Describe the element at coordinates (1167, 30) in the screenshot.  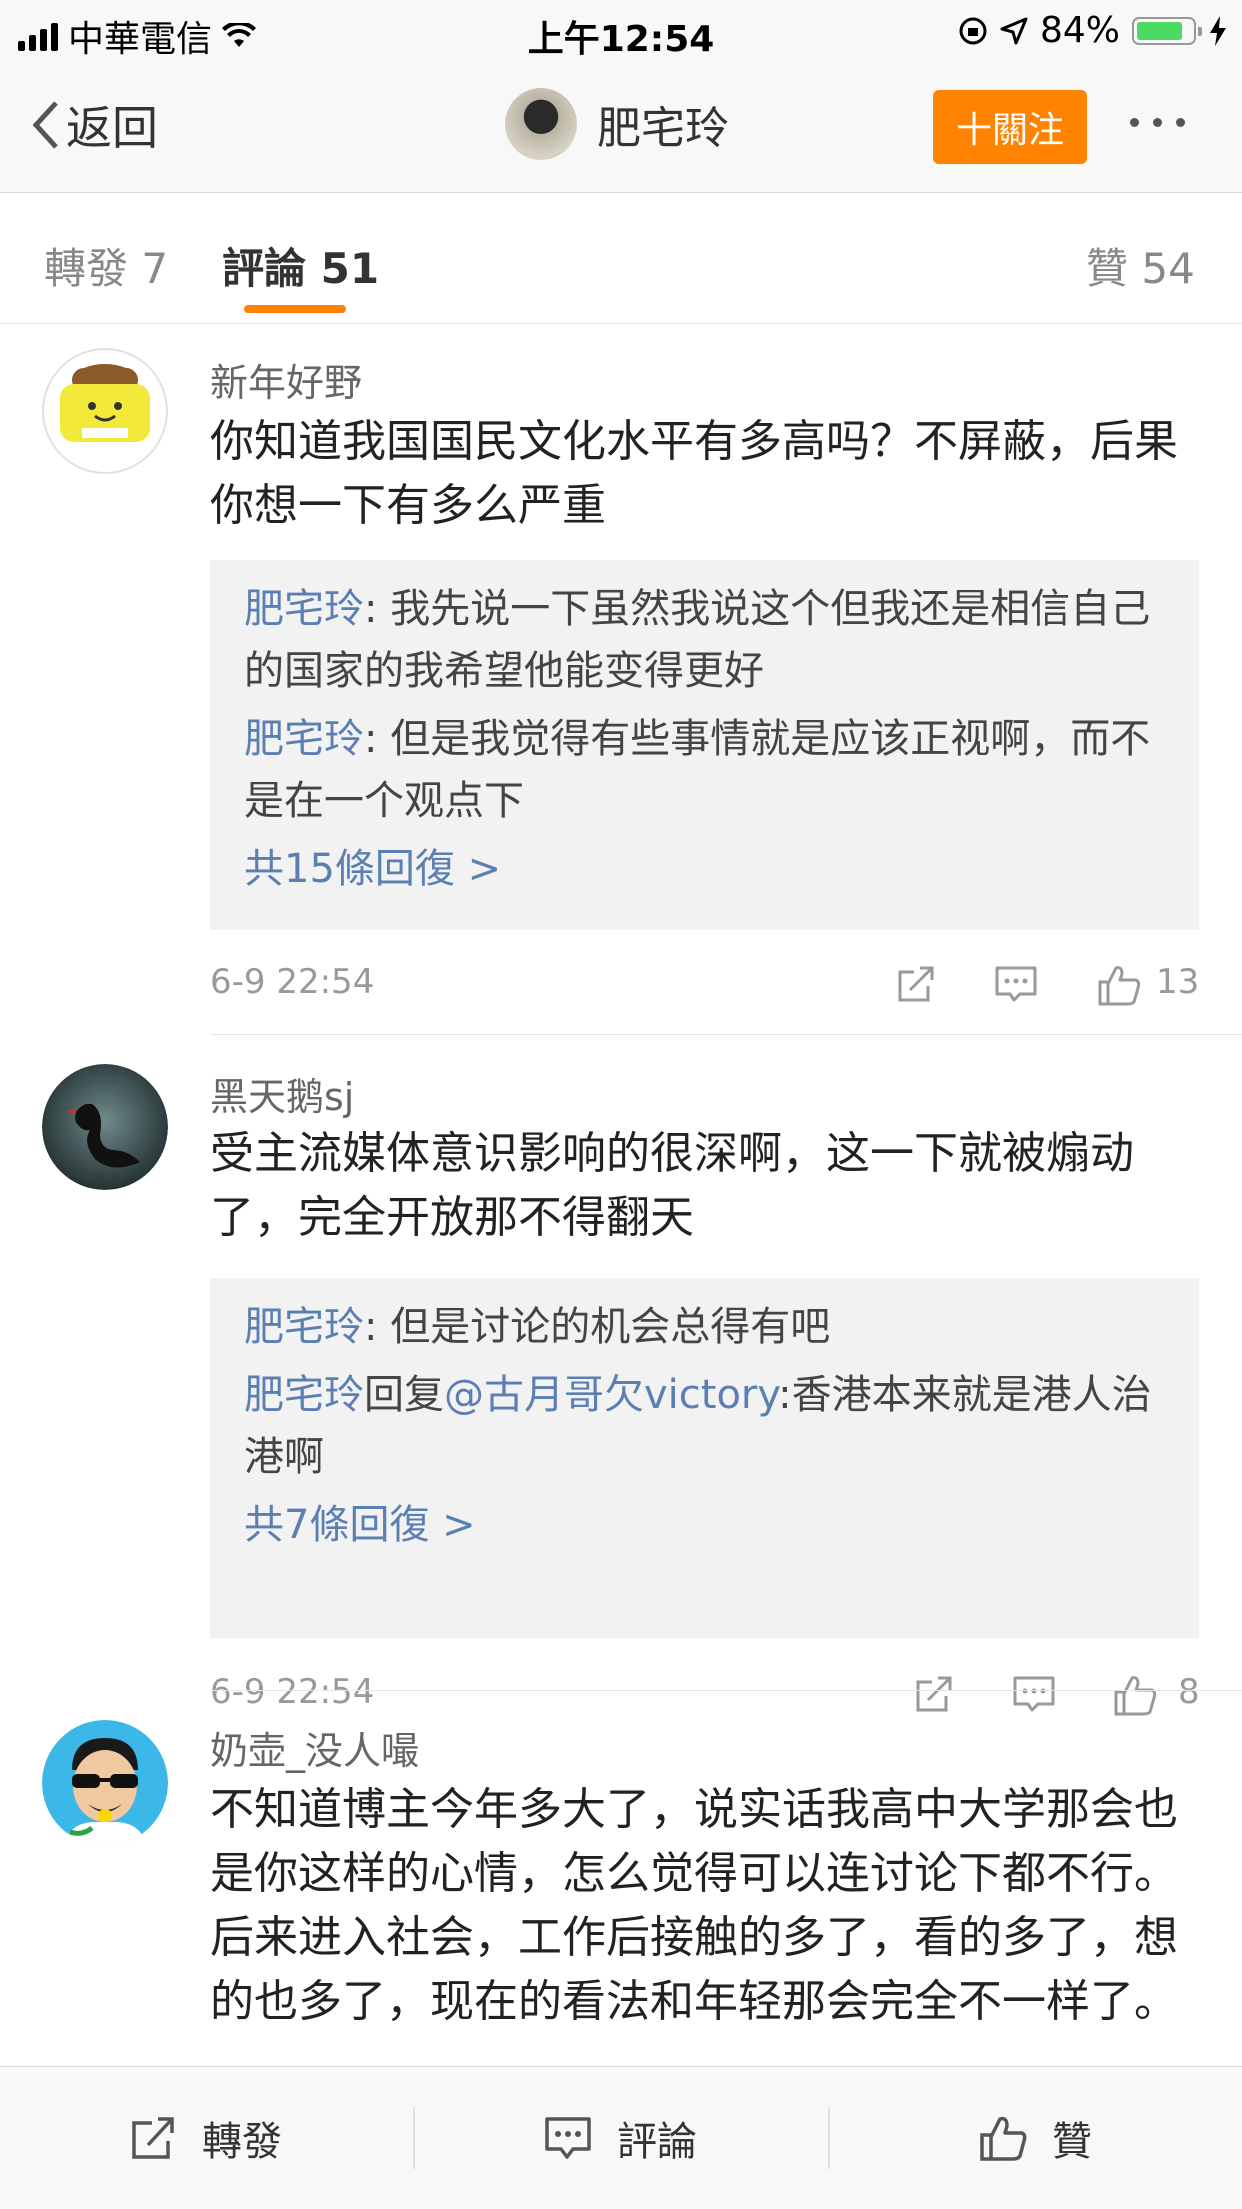
I see `battery-icon` at that location.